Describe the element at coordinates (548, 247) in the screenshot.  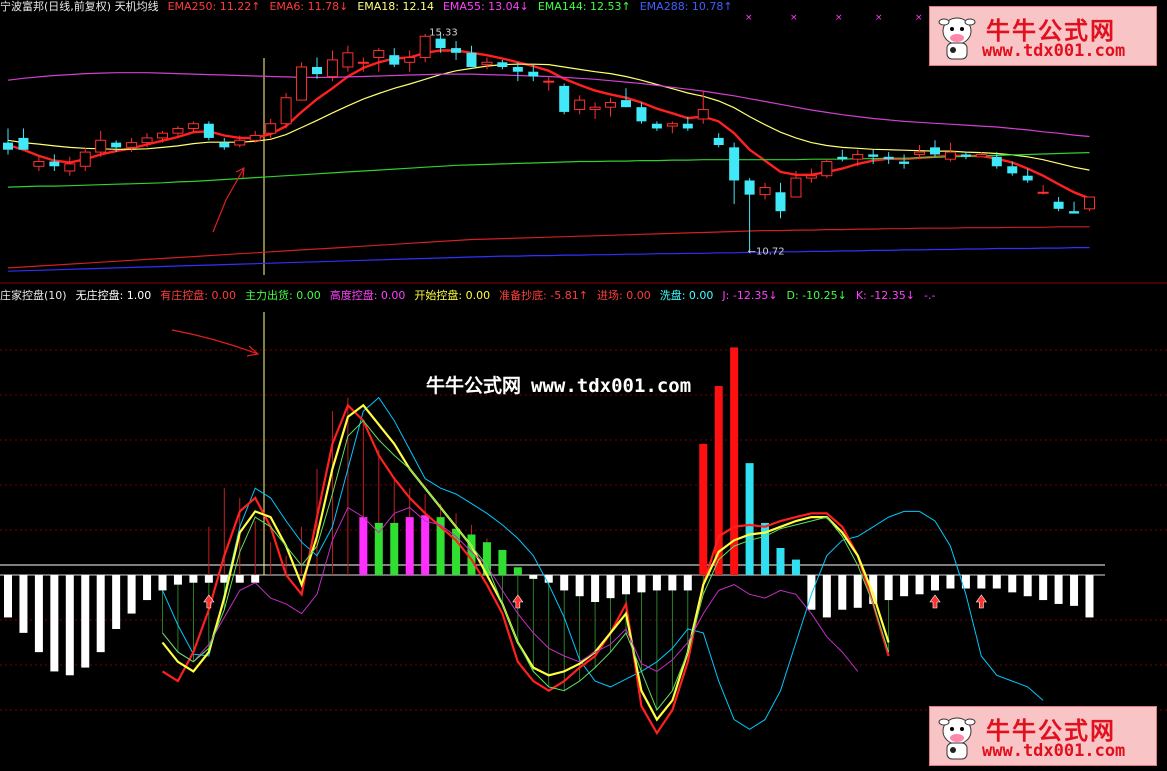
I see `ma-line-ema250` at that location.